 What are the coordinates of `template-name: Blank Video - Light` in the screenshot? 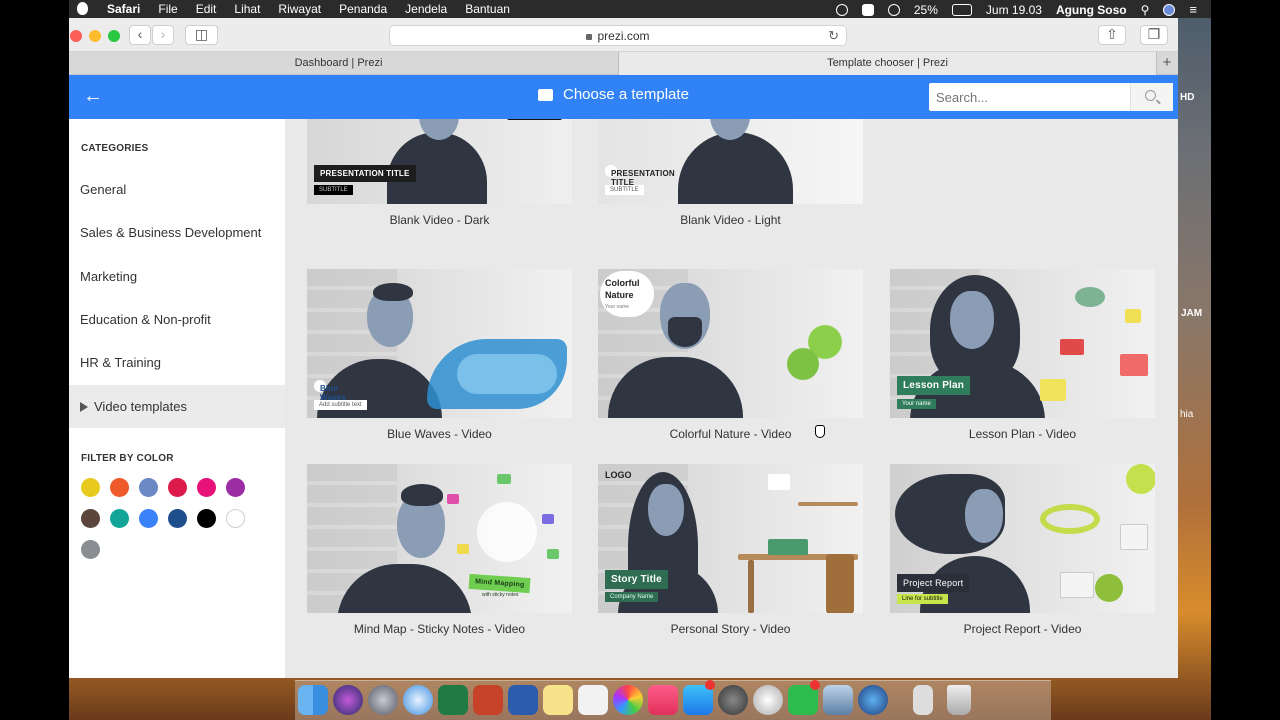 It's located at (730, 220).